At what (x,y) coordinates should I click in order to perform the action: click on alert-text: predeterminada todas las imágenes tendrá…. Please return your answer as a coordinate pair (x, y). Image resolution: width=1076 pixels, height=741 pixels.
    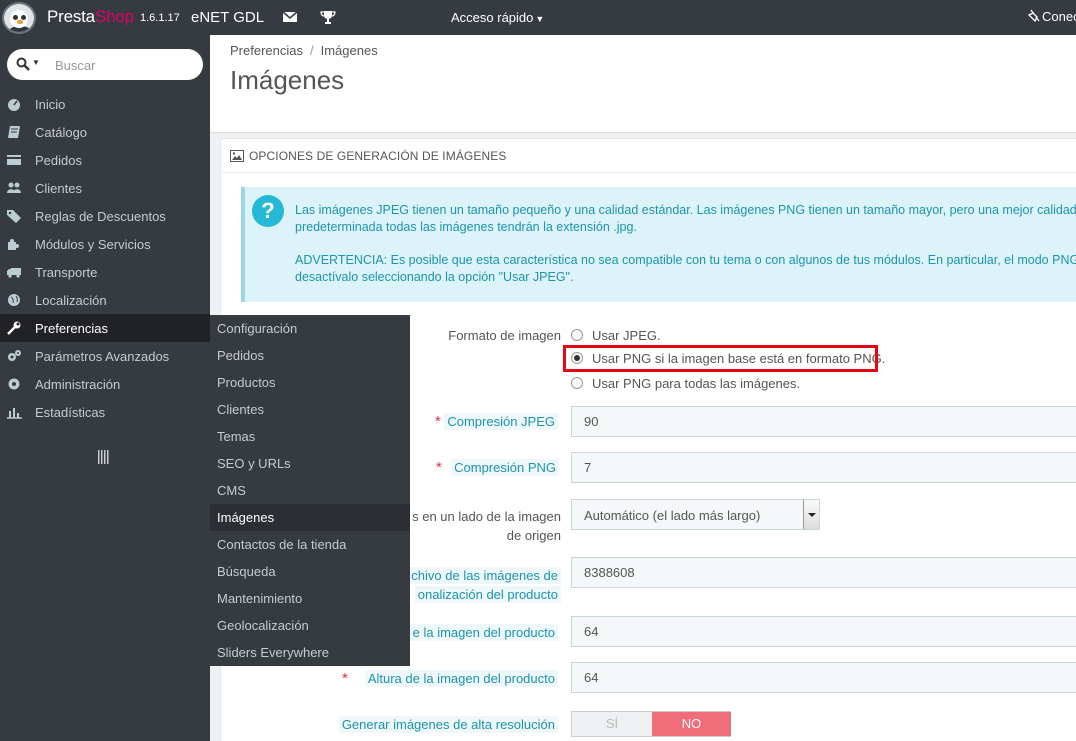
    Looking at the image, I should click on (466, 227).